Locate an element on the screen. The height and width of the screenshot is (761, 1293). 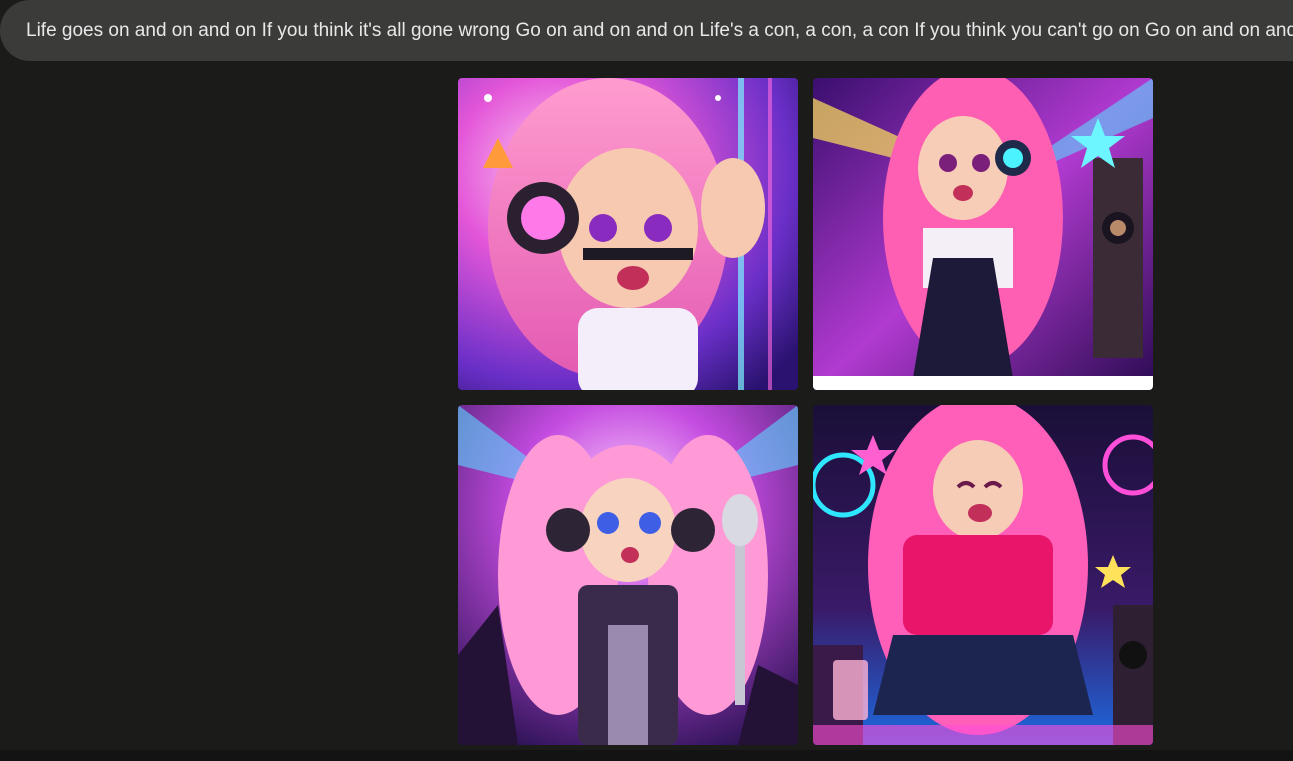
image-2-artwork is located at coordinates (983, 234).